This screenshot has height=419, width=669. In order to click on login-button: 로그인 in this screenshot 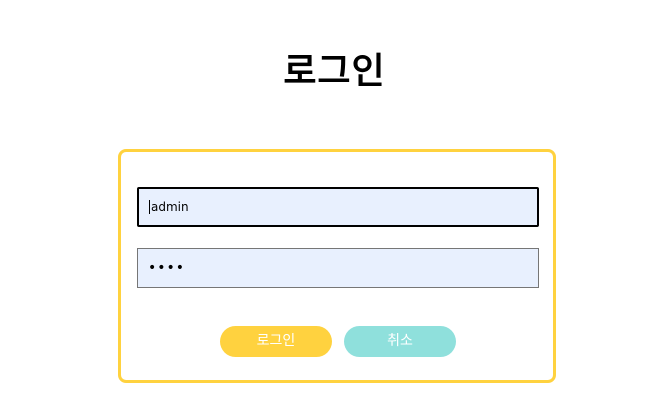, I will do `click(276, 341)`.